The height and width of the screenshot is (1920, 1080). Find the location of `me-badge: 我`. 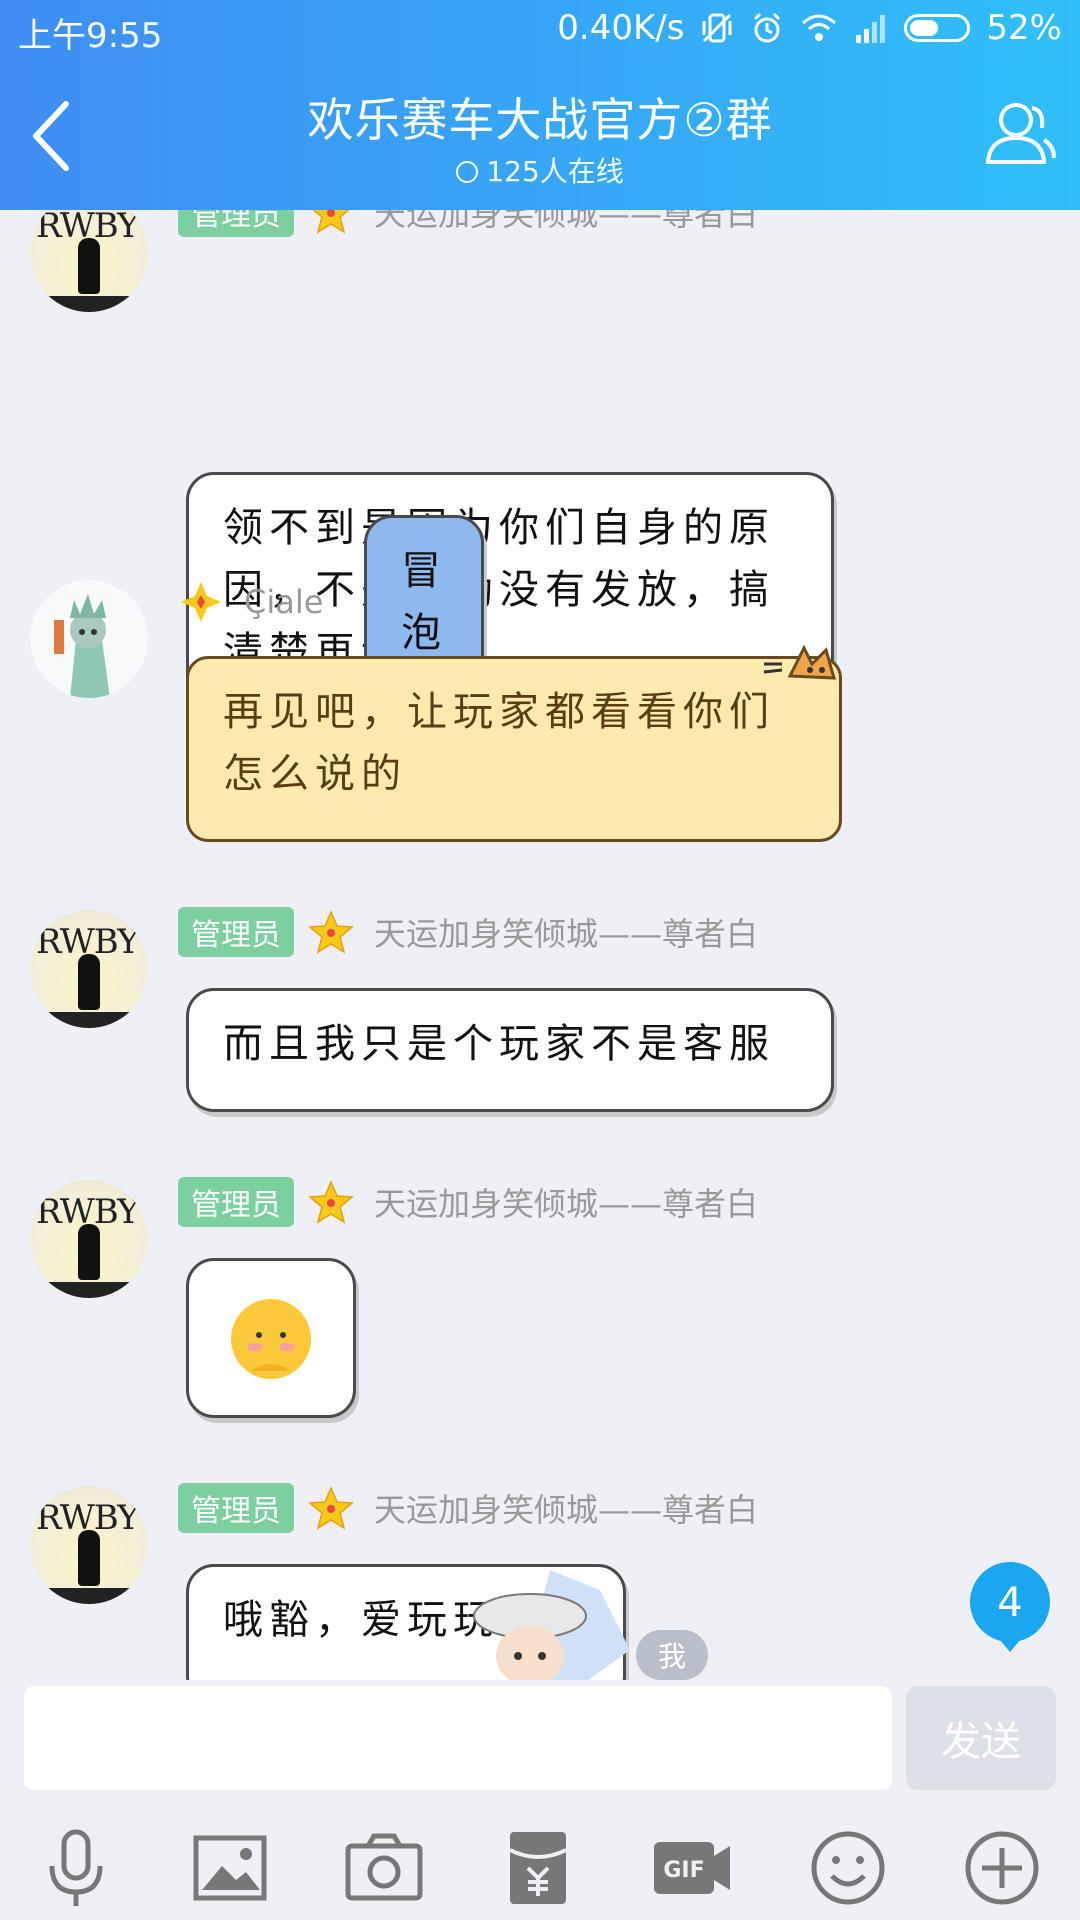

me-badge: 我 is located at coordinates (672, 1655).